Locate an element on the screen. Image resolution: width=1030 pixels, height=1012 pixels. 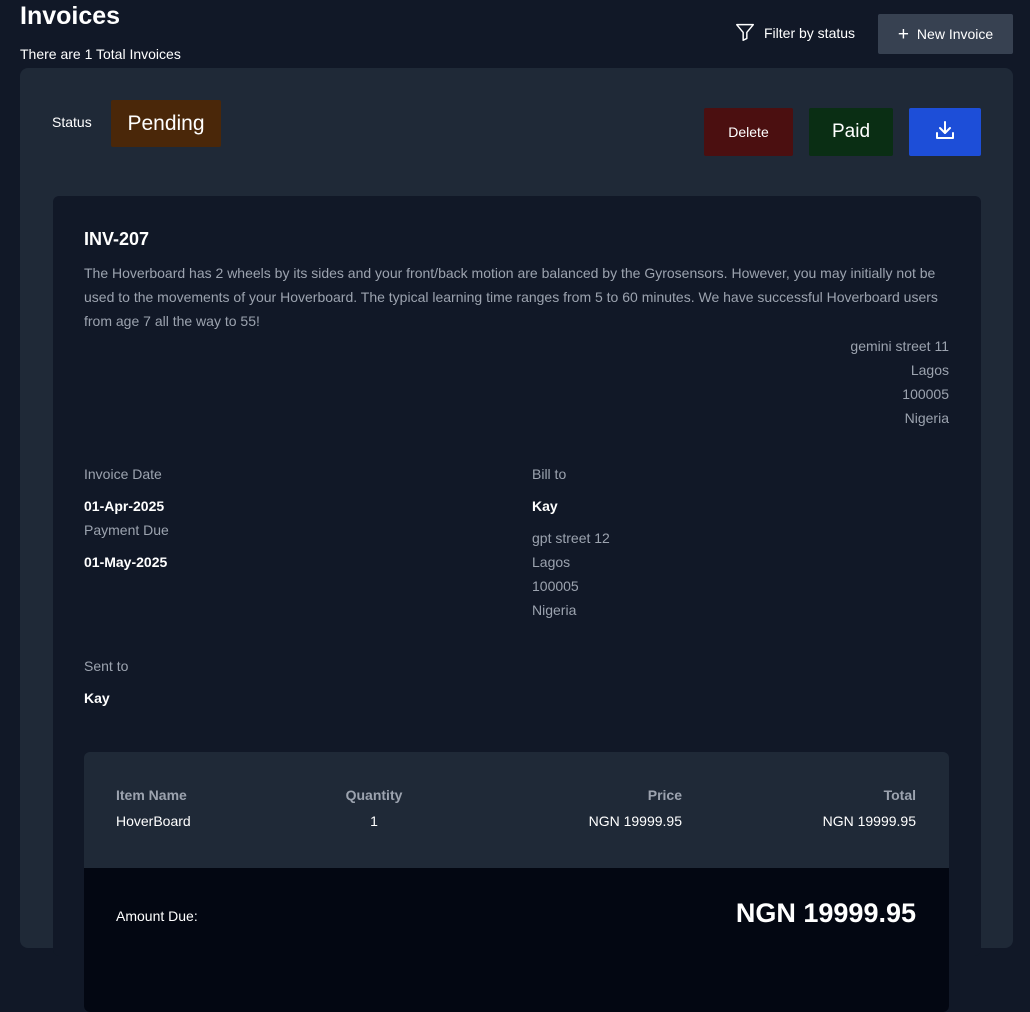
sent-to-label: Sent to is located at coordinates (106, 666).